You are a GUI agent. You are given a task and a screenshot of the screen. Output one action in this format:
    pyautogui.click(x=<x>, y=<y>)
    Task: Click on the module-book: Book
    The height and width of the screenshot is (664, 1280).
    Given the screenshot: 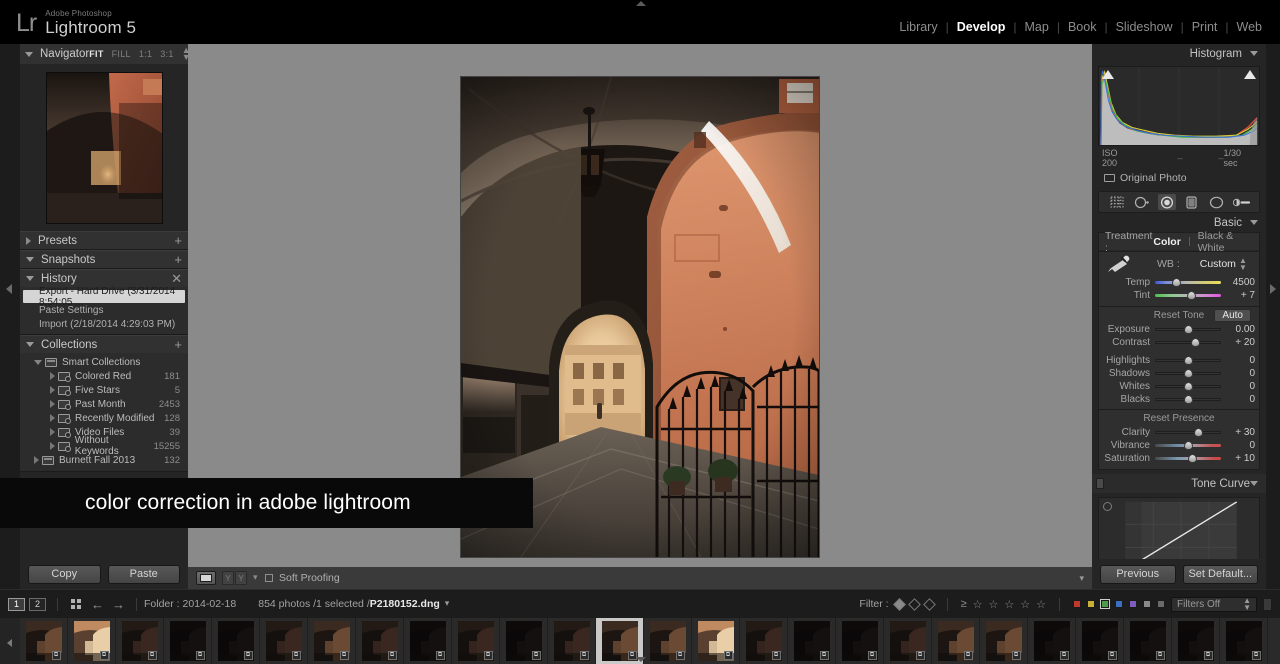 What is the action you would take?
    pyautogui.click(x=1082, y=27)
    